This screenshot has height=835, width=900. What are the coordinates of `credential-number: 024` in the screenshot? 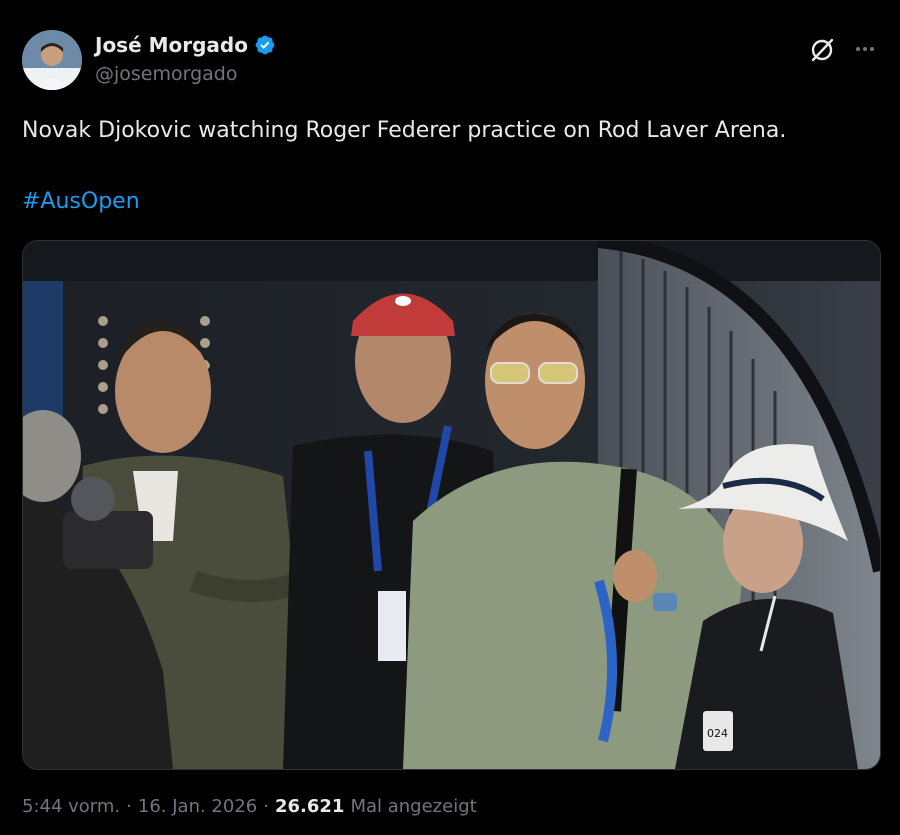 It's located at (717, 733).